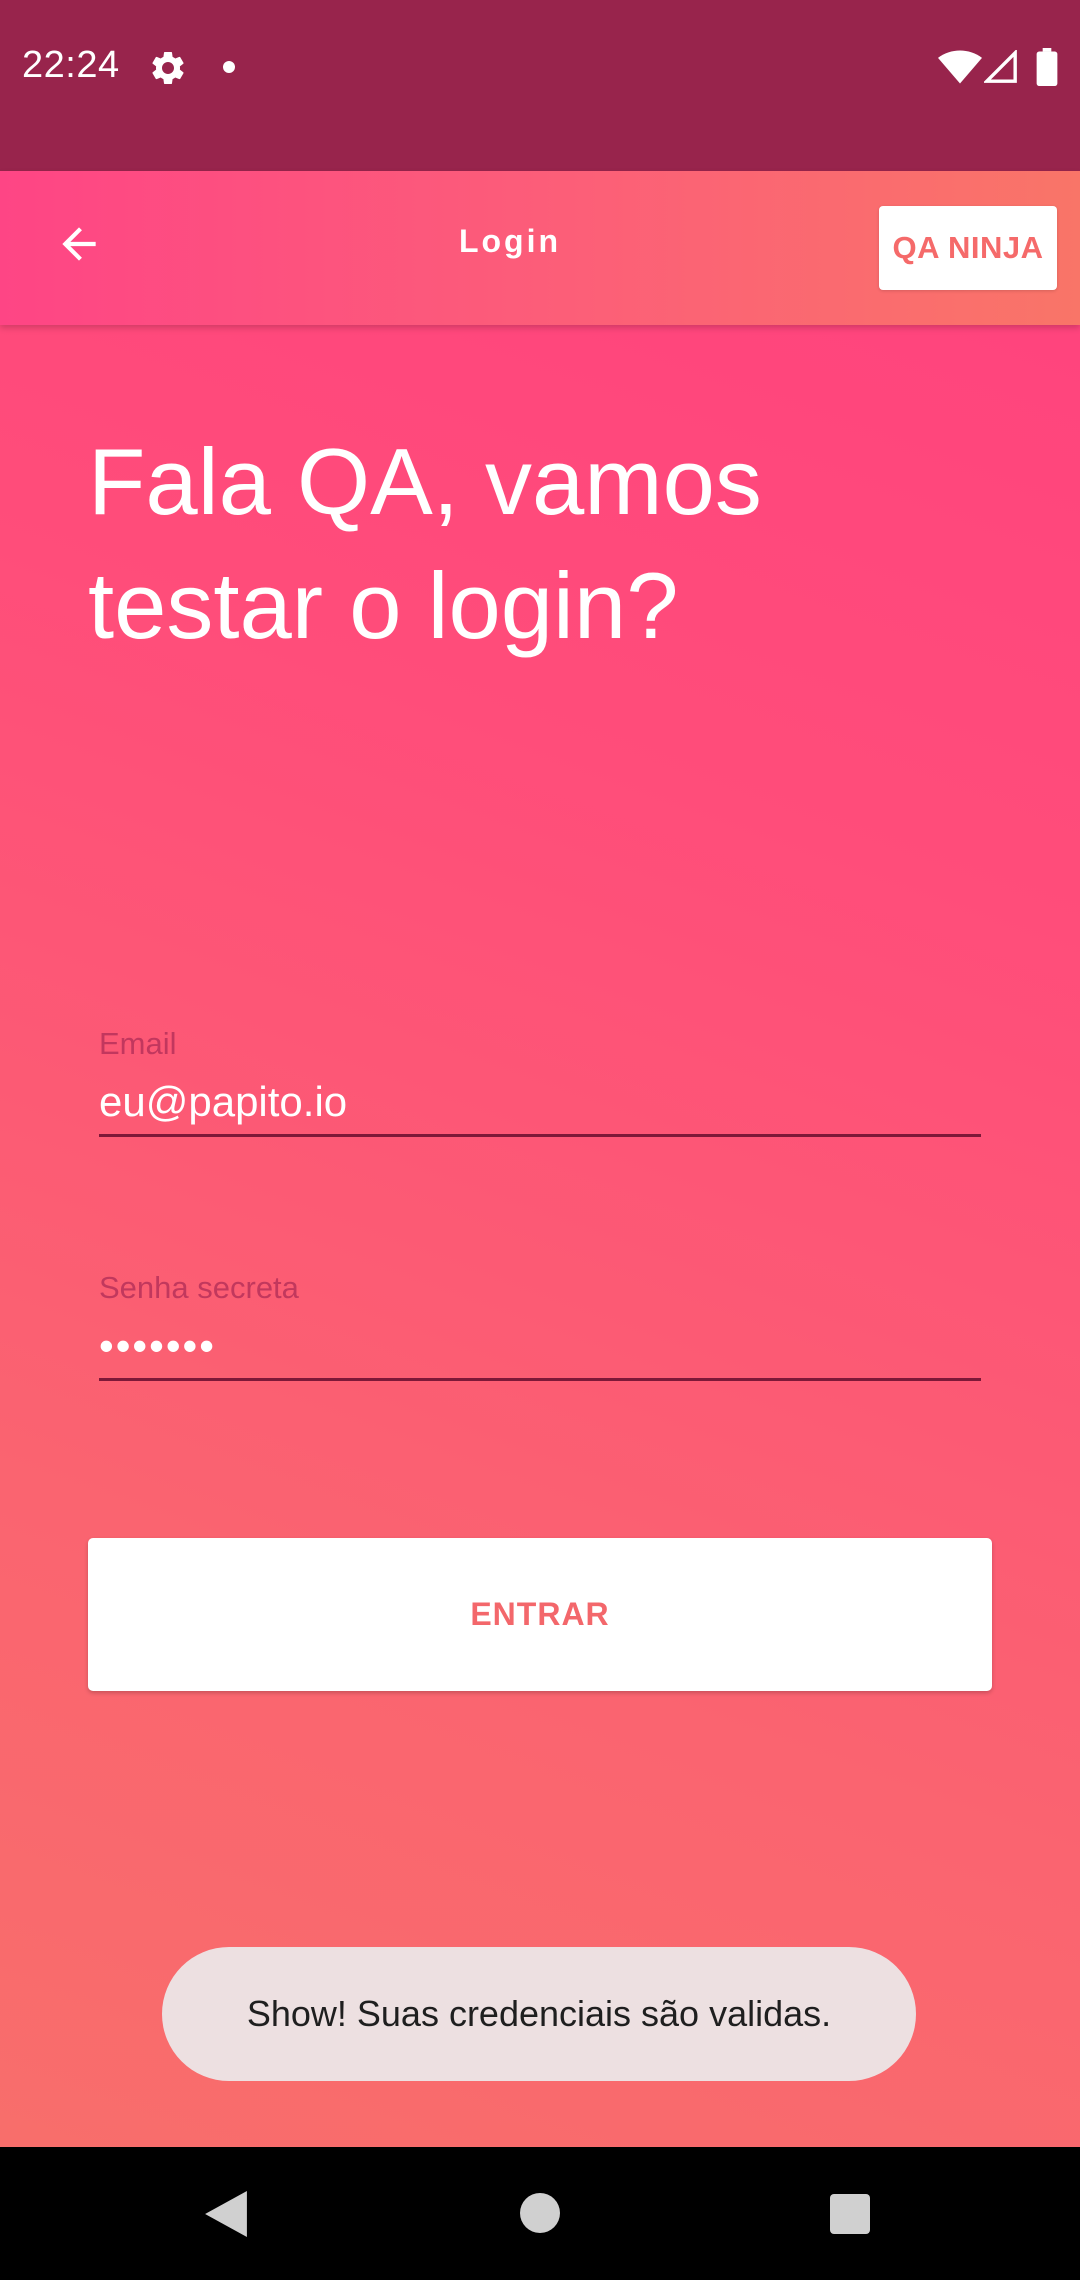 Image resolution: width=1080 pixels, height=2280 pixels. I want to click on qa-ninja-button: QA NINJA, so click(968, 248).